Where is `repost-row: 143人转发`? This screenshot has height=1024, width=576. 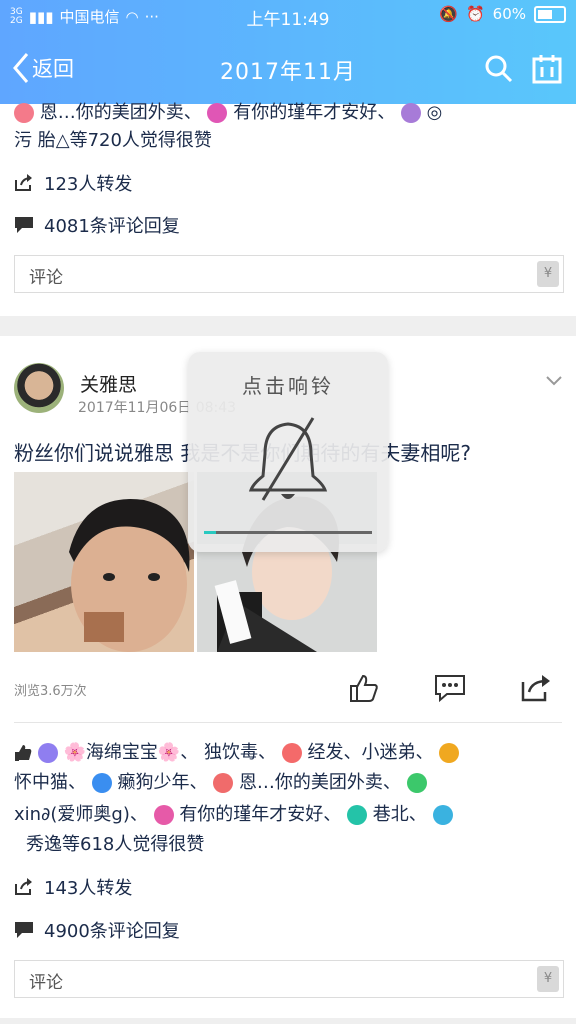 repost-row: 143人转发 is located at coordinates (73, 887).